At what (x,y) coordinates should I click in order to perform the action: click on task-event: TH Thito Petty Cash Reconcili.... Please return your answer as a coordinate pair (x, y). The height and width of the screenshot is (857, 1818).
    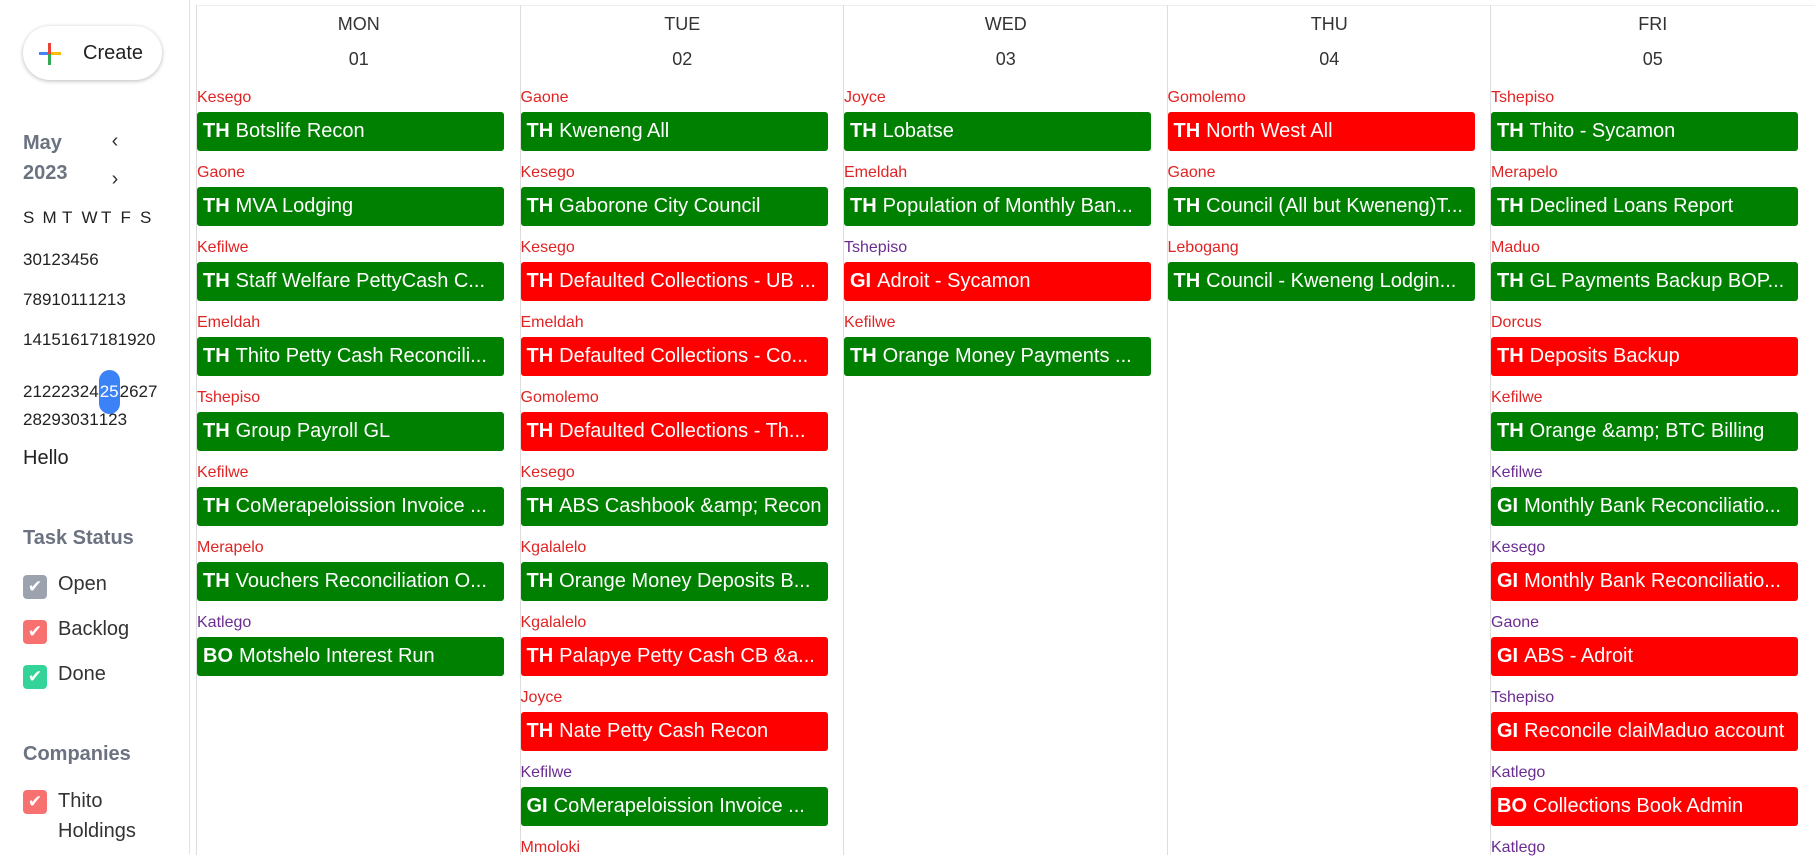
    Looking at the image, I should click on (350, 356).